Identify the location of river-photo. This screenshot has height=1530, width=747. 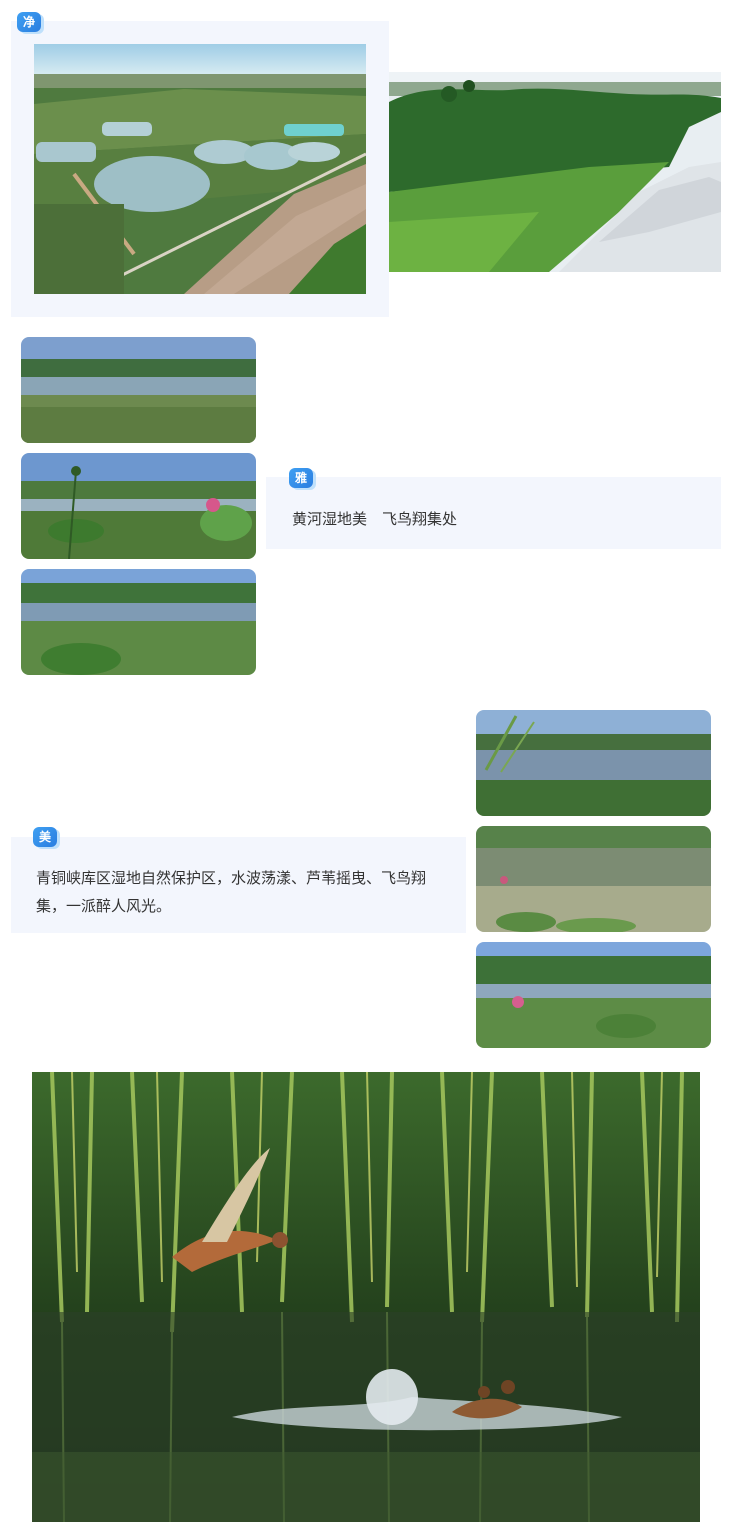
(555, 172).